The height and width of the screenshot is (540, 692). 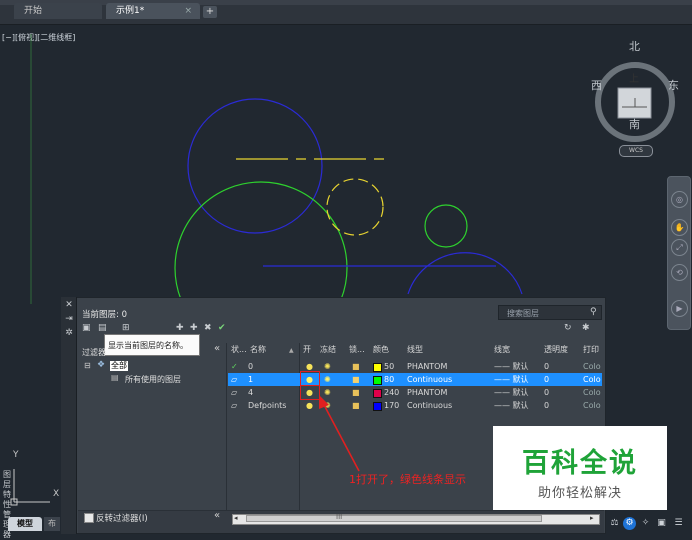 I want to click on palette-properties-icon: ✲, so click(x=69, y=333).